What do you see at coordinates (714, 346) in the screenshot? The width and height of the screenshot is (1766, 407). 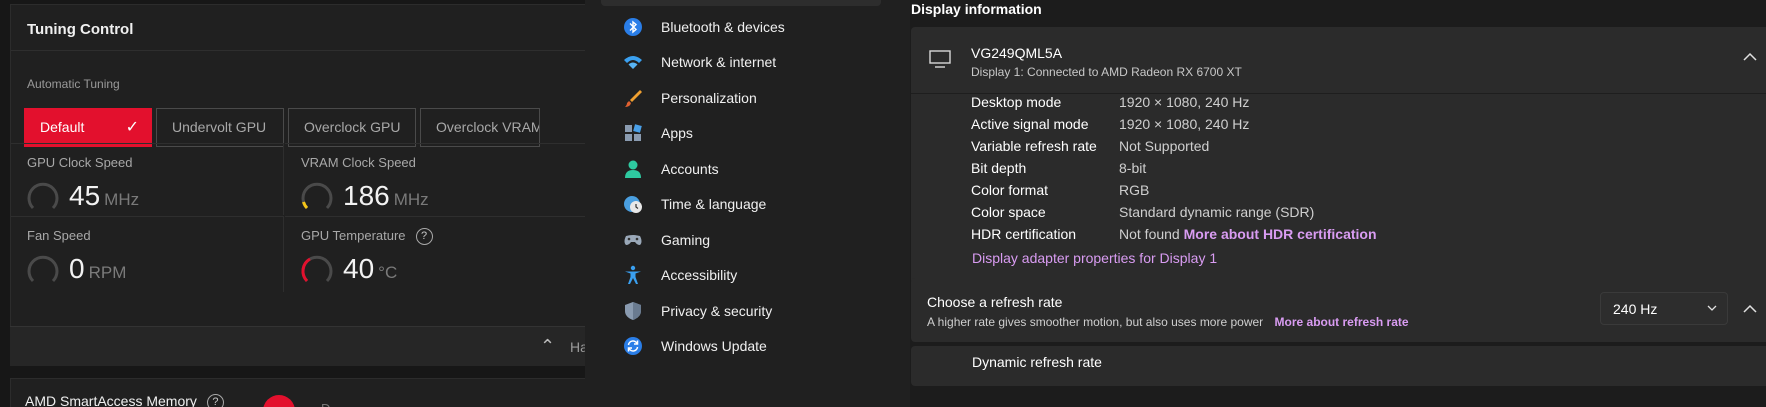 I see `sidebar-item-label: Windows Update` at bounding box center [714, 346].